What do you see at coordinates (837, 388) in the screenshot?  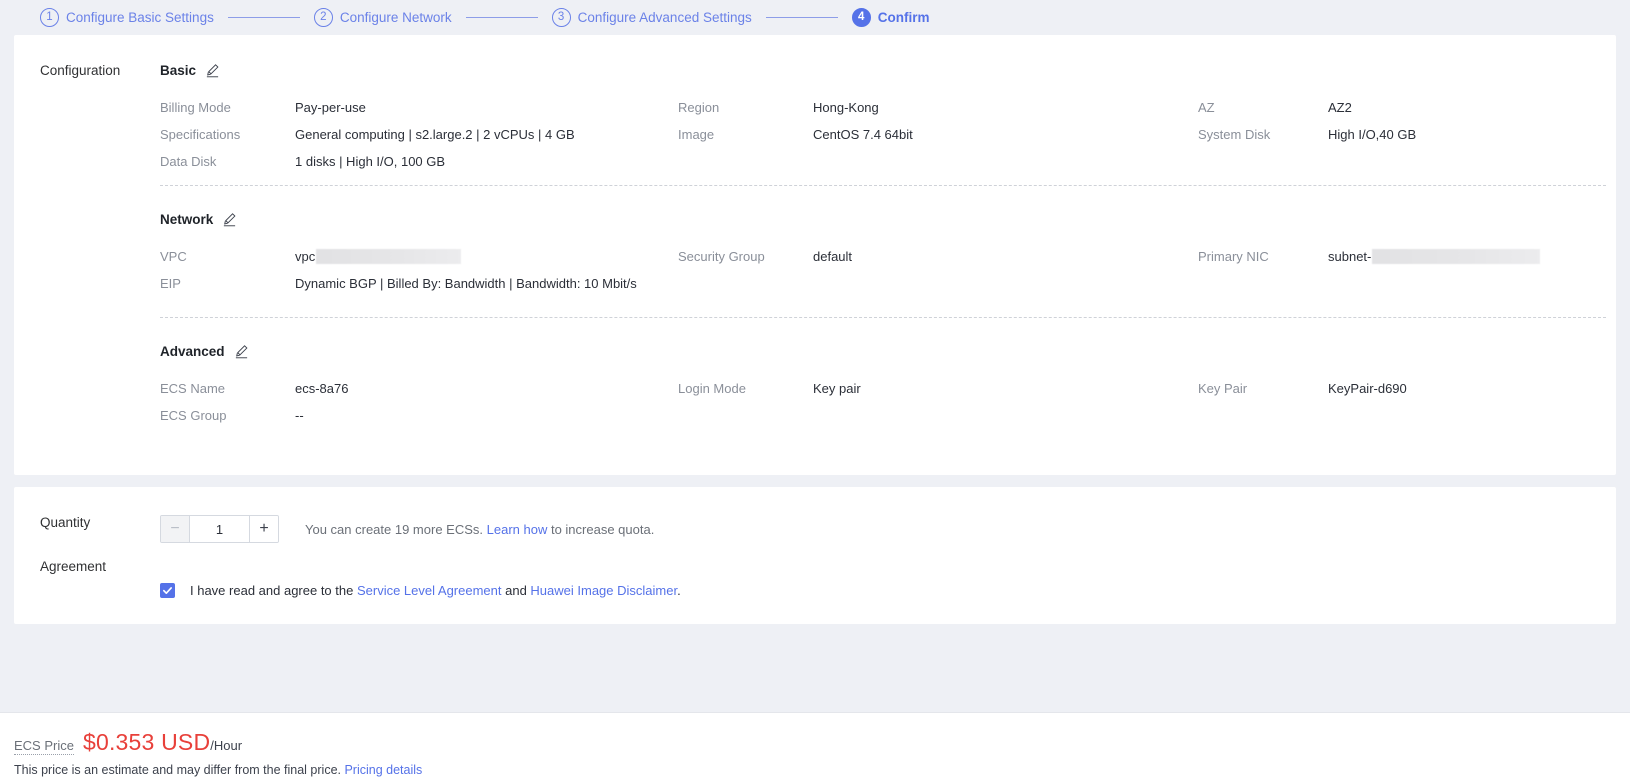 I see `field-value: Key pair` at bounding box center [837, 388].